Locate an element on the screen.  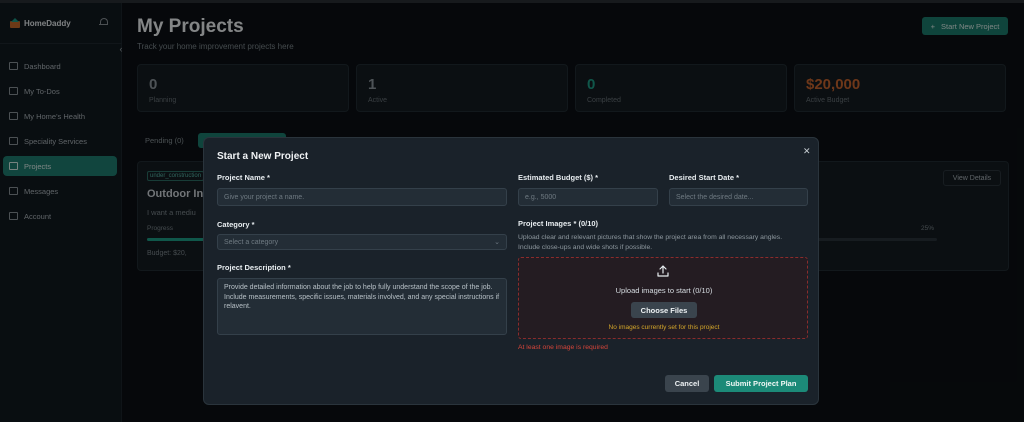
choose-files-button: Choose Files is located at coordinates (664, 310).